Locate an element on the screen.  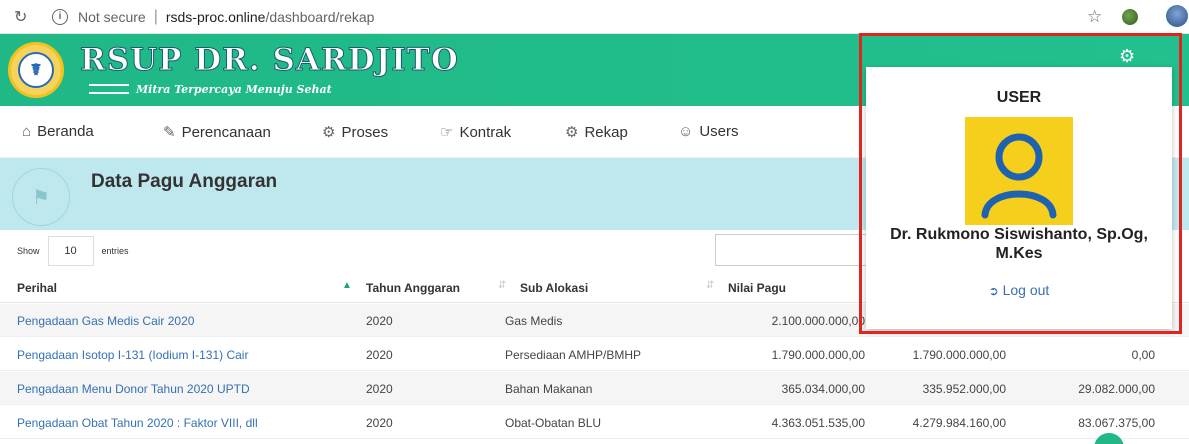
nav-item-beranda: ⌂ Beranda is located at coordinates (58, 131).